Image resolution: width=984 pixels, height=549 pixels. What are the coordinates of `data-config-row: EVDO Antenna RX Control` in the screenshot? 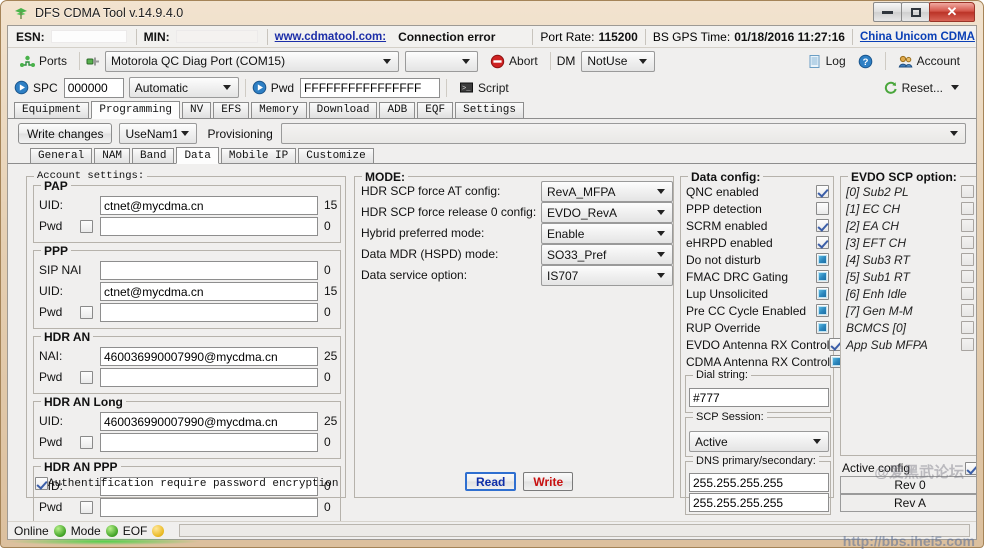 It's located at (764, 344).